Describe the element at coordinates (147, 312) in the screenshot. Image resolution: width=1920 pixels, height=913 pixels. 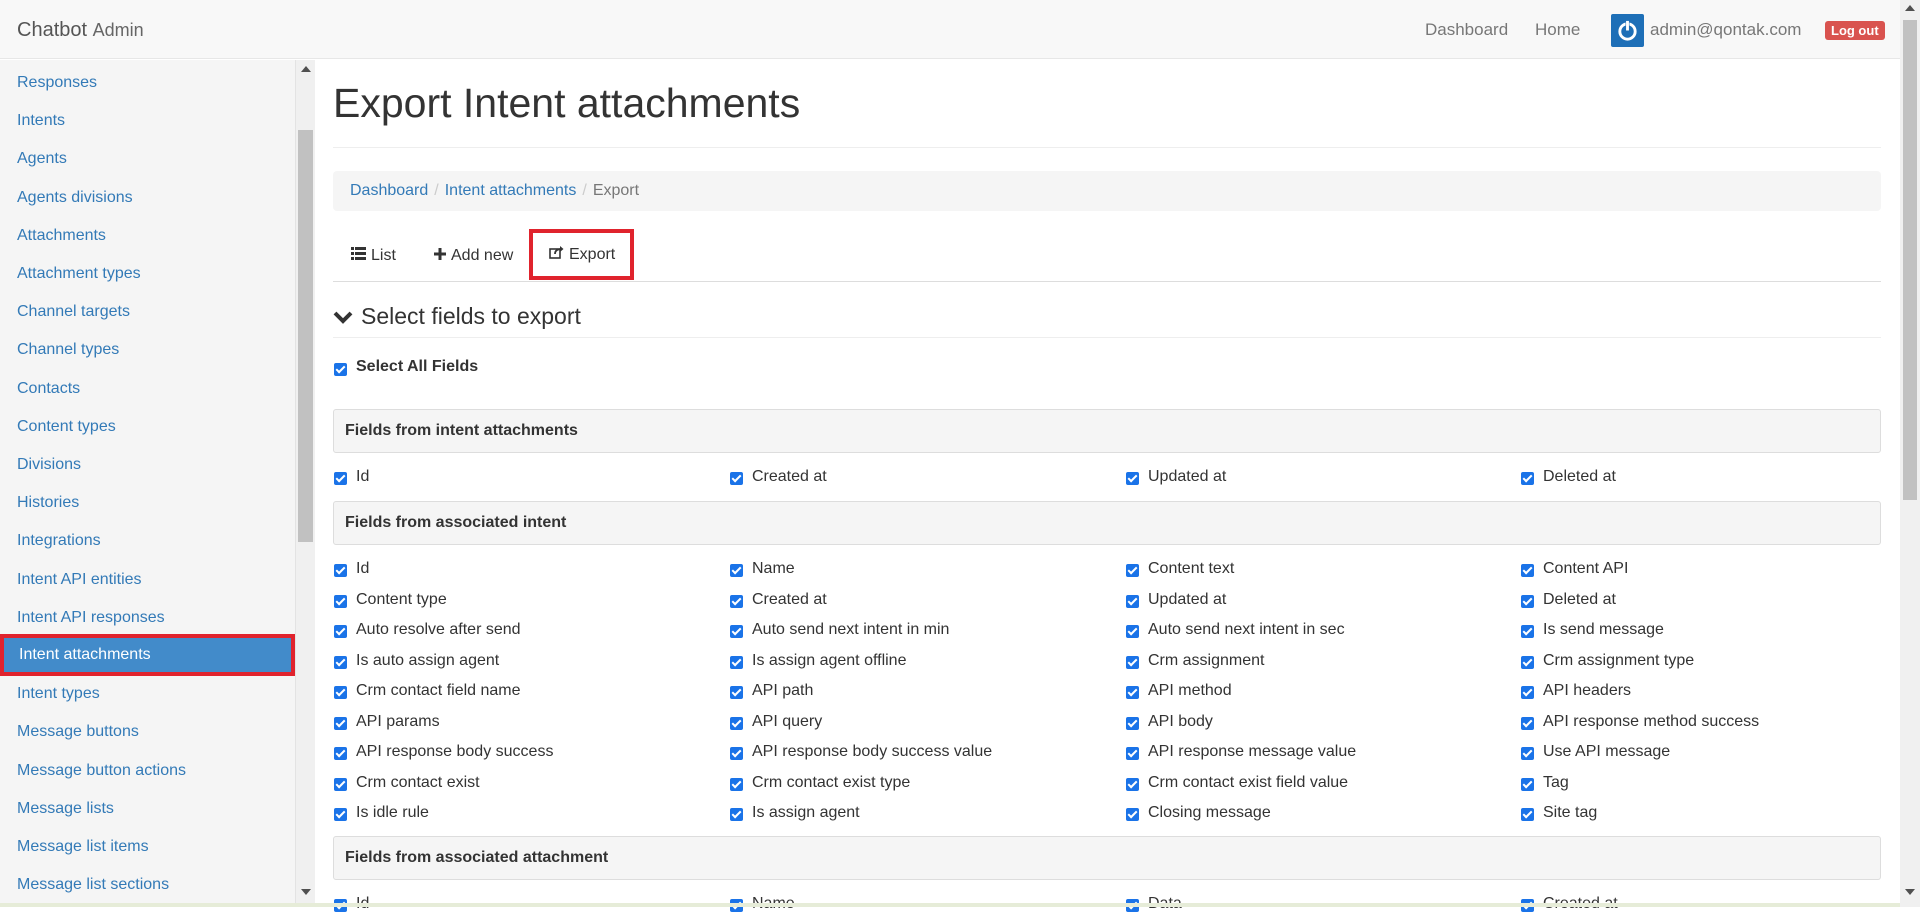
I see `sidebar-item-channel-targets: Channel targets` at that location.